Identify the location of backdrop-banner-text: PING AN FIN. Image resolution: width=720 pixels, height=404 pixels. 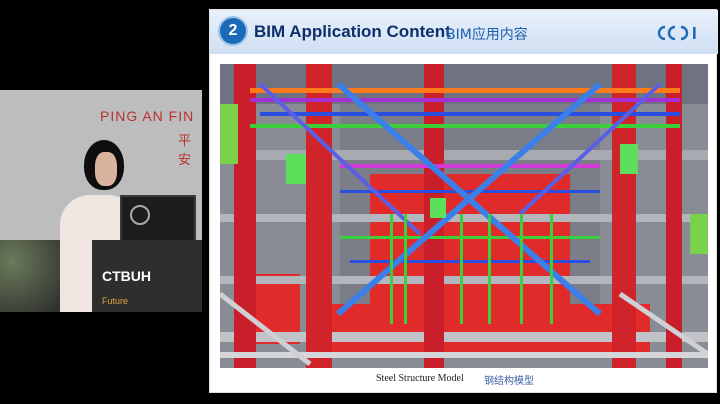
(147, 116).